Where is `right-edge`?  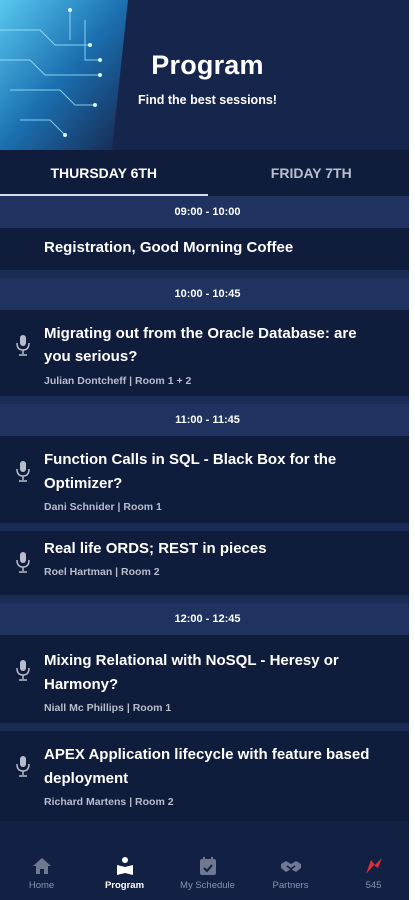 right-edge is located at coordinates (412, 450).